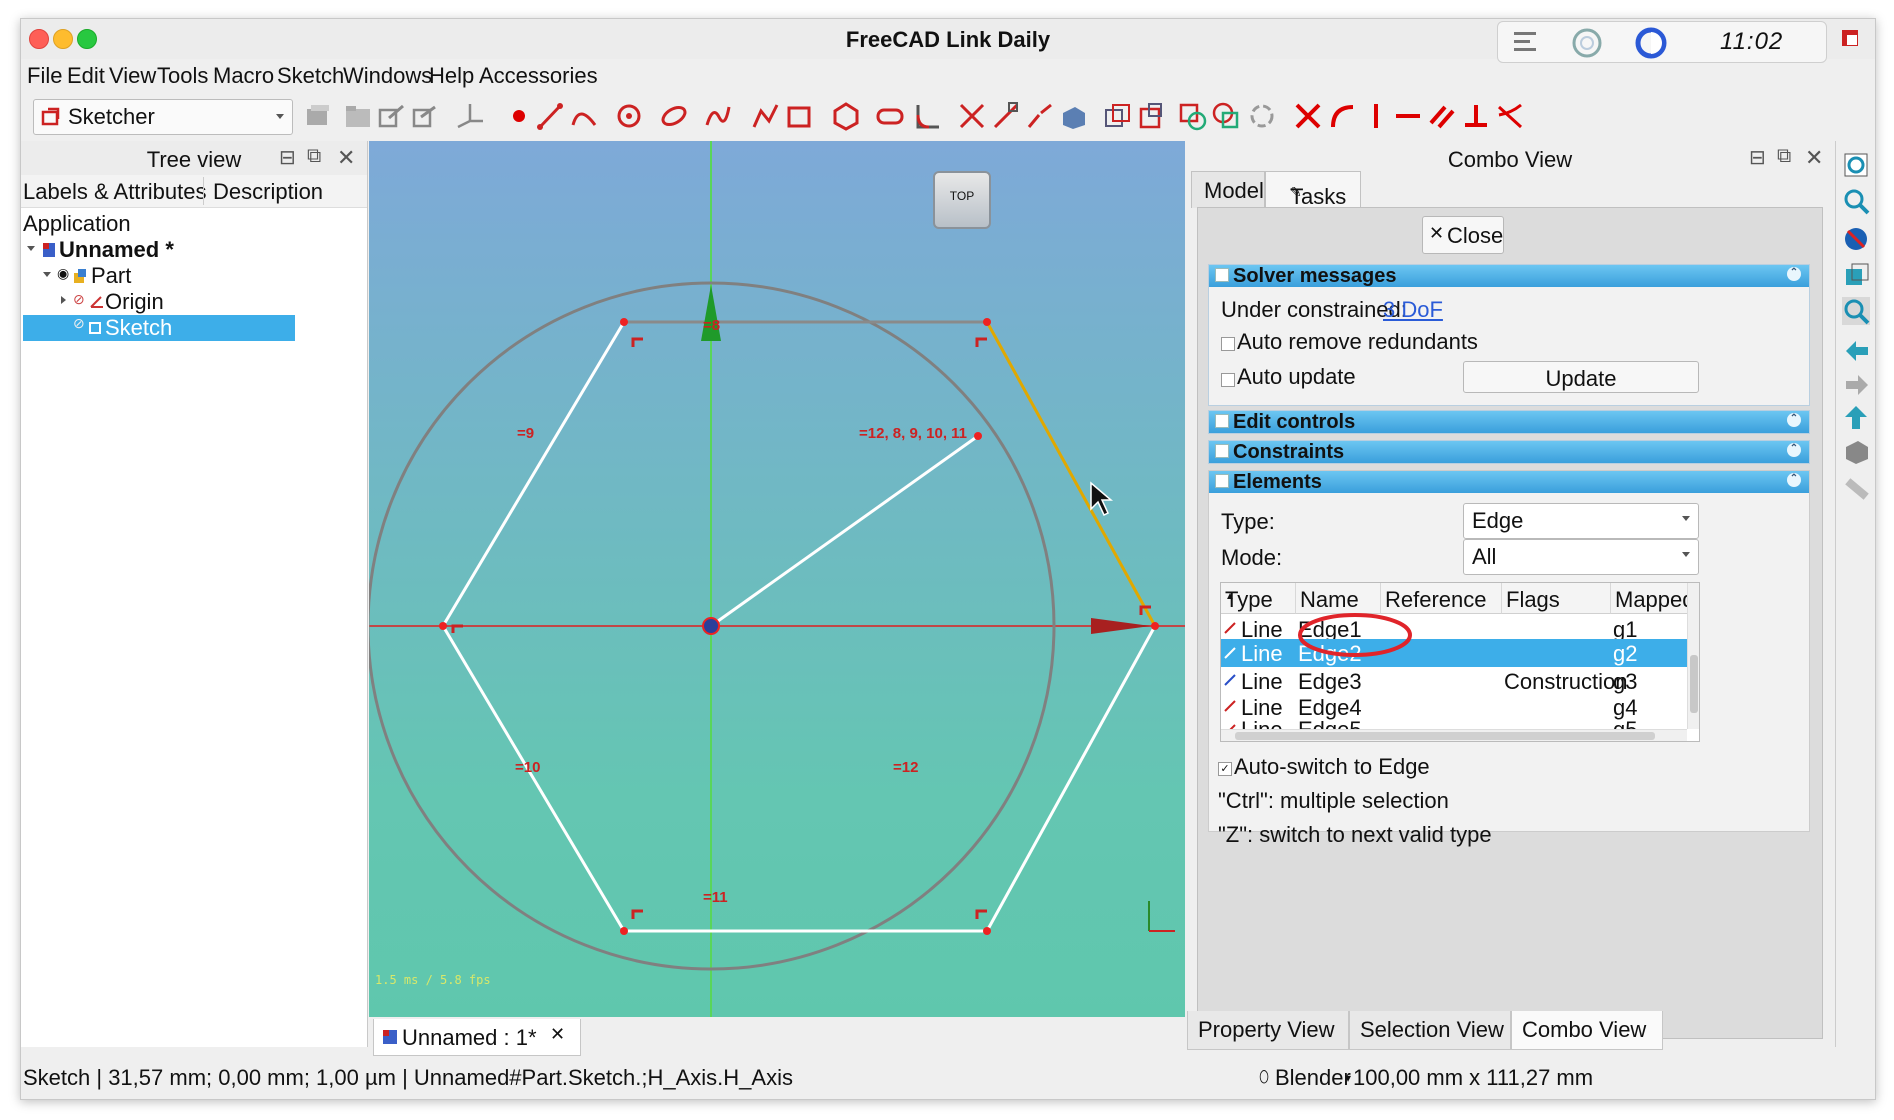 This screenshot has width=1894, height=1120. I want to click on edge2-selected, so click(1071, 474).